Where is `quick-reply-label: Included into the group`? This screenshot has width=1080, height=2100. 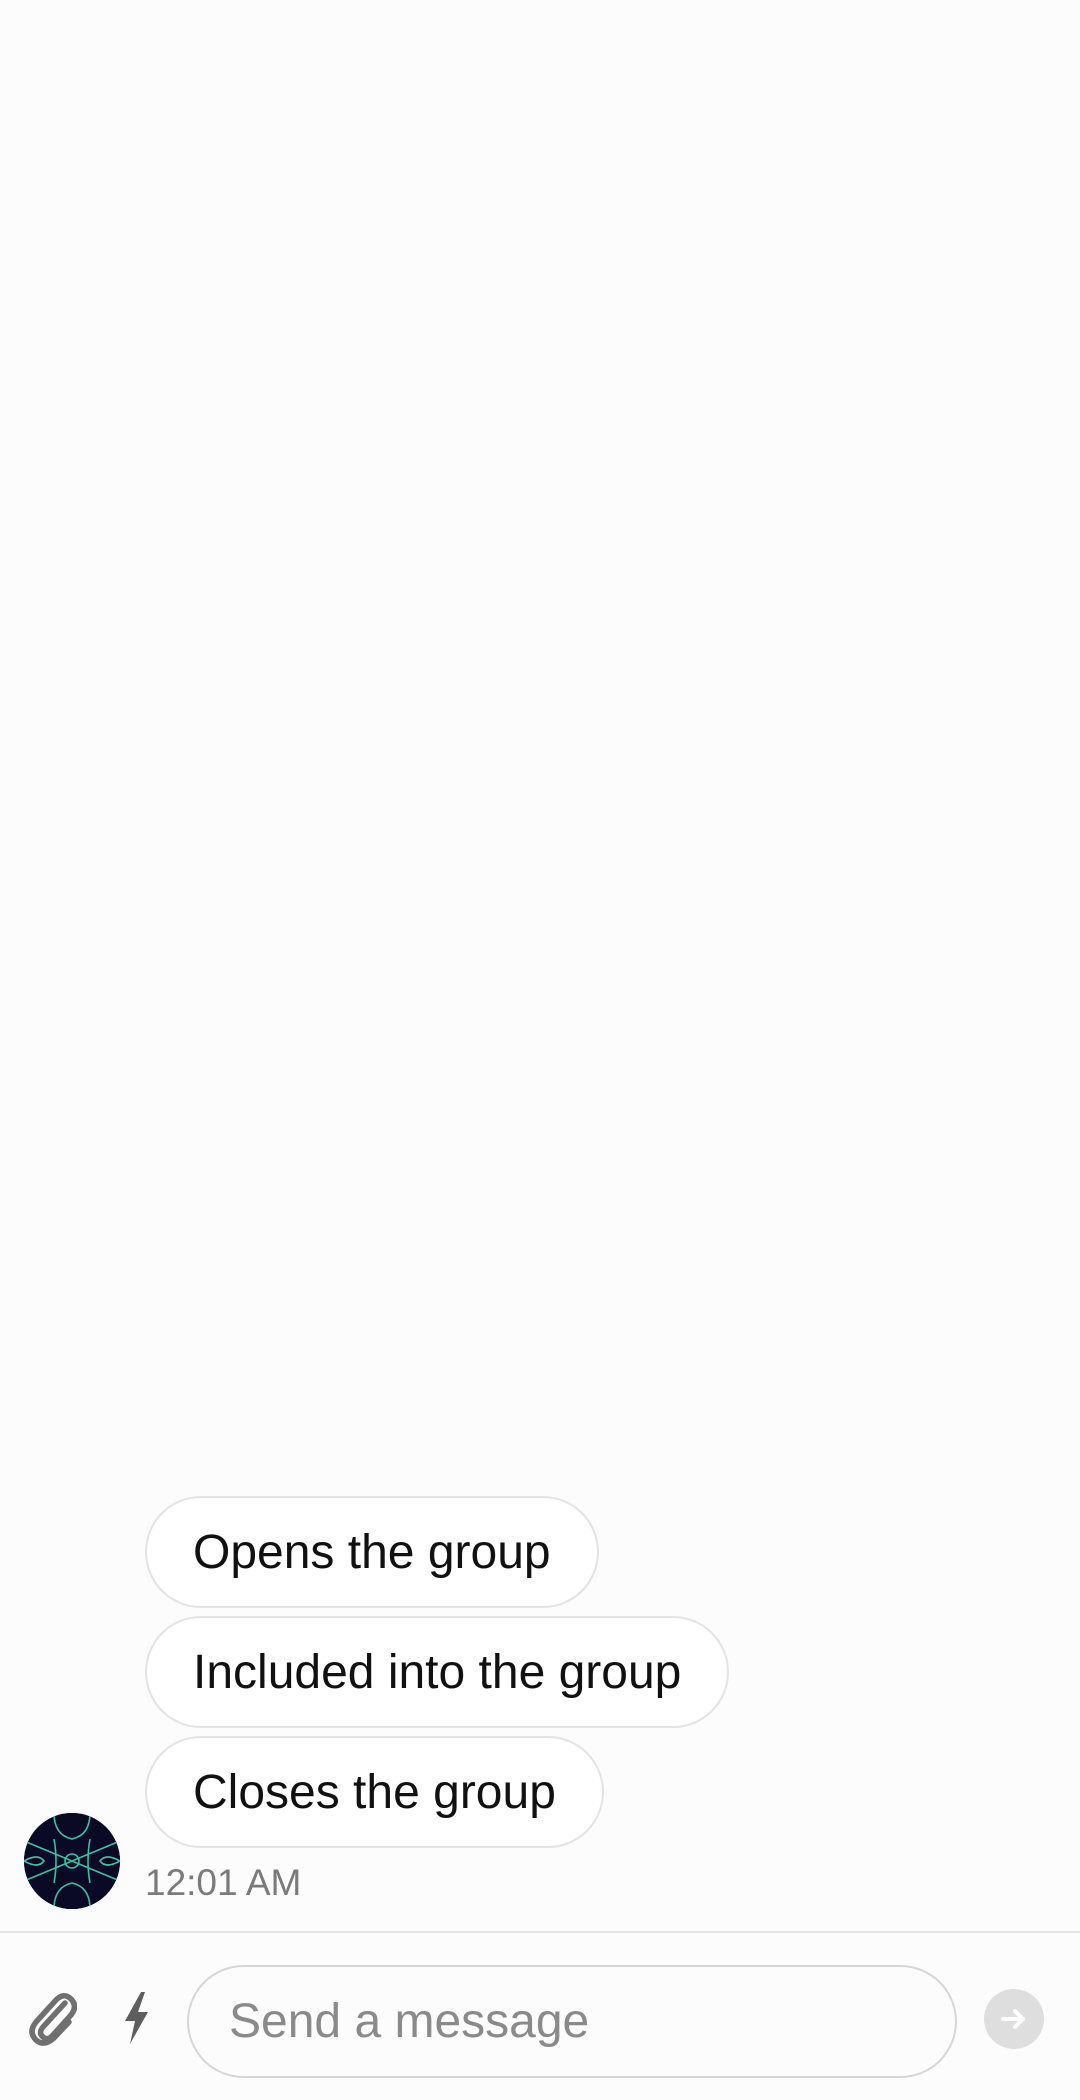 quick-reply-label: Included into the group is located at coordinates (437, 1672).